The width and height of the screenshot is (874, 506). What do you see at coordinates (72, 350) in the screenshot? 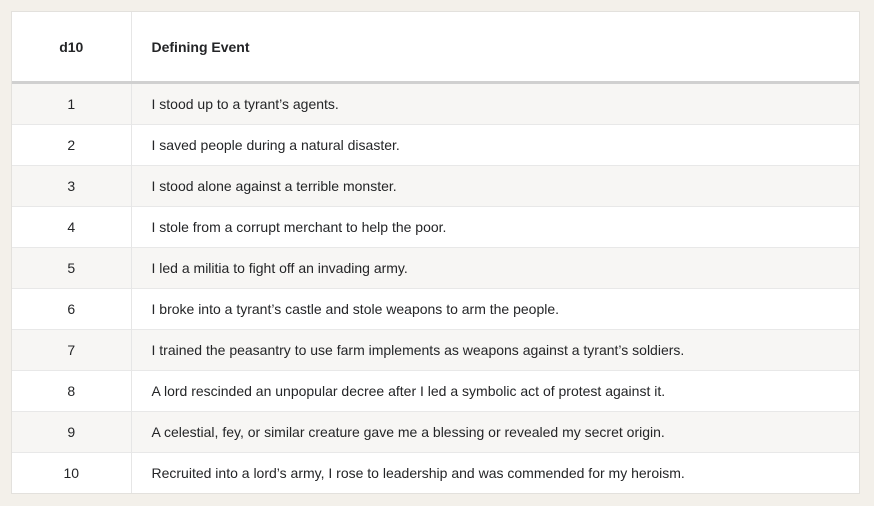
I see `roll-cell: 7` at bounding box center [72, 350].